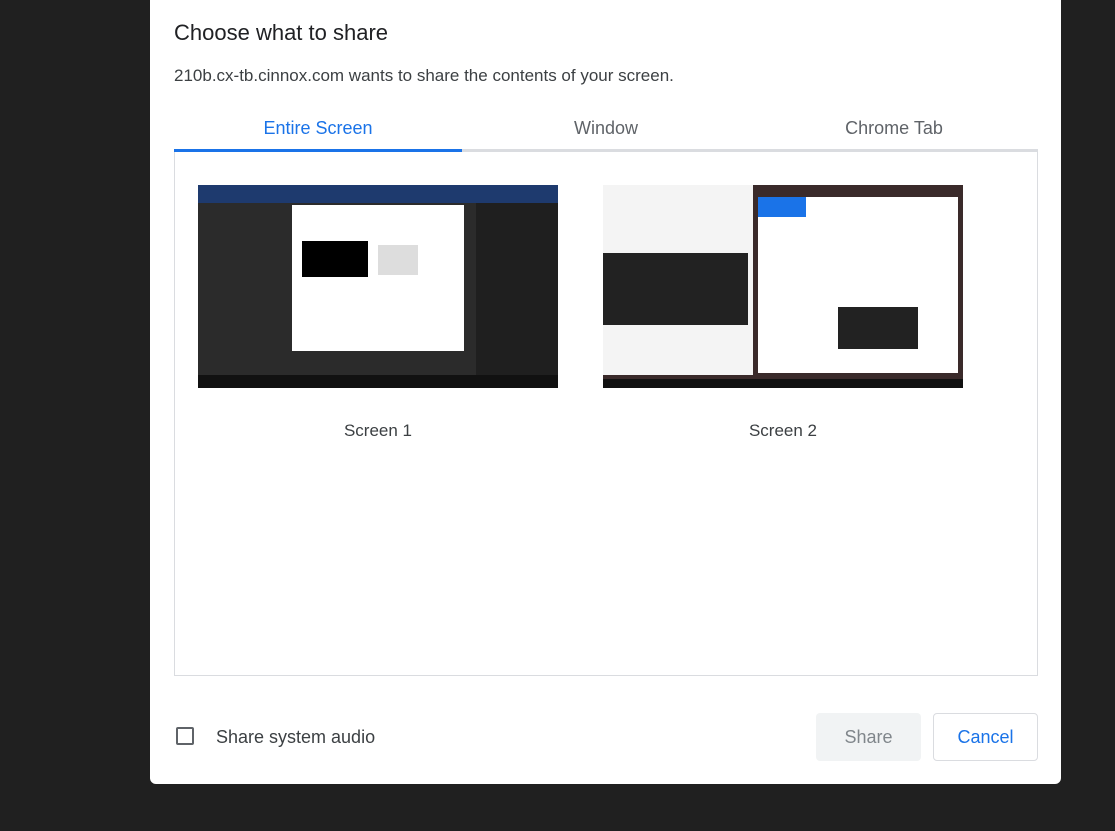 The image size is (1115, 831). What do you see at coordinates (318, 132) in the screenshot?
I see `tab-entire-screen: Entire Screen` at bounding box center [318, 132].